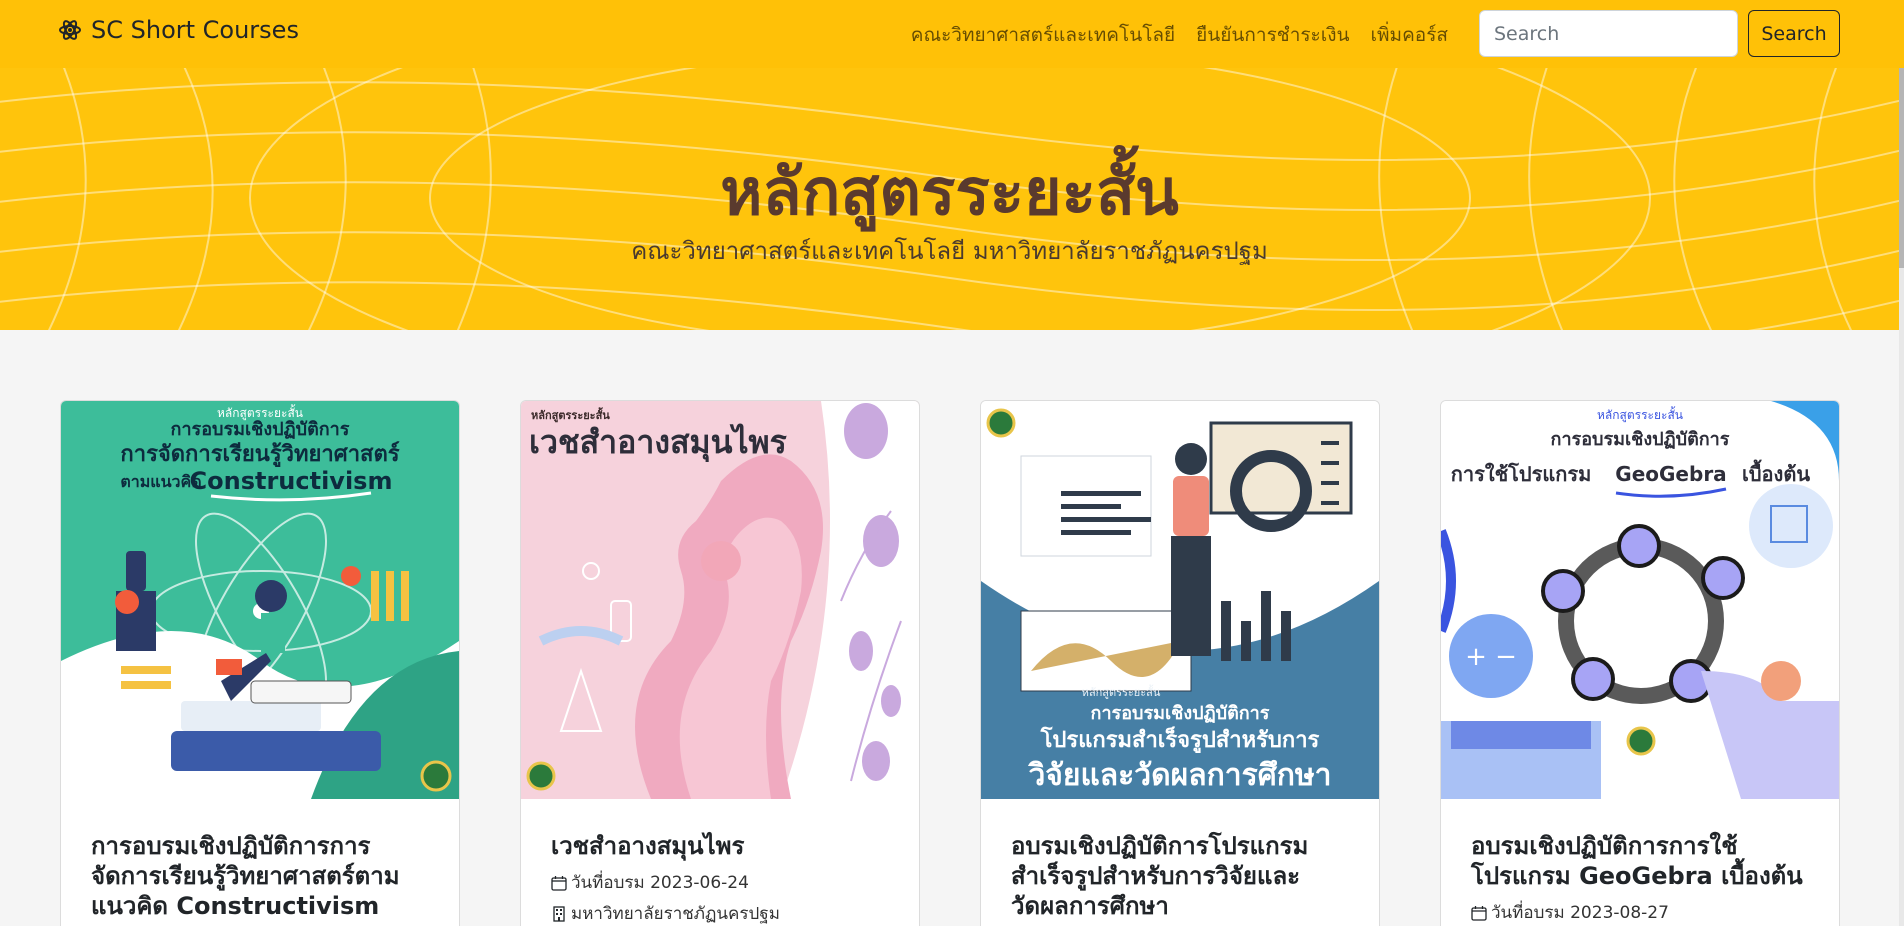 Image resolution: width=1904 pixels, height=926 pixels. What do you see at coordinates (1776, 472) in the screenshot?
I see `svg-text: เบื้องต้น` at bounding box center [1776, 472].